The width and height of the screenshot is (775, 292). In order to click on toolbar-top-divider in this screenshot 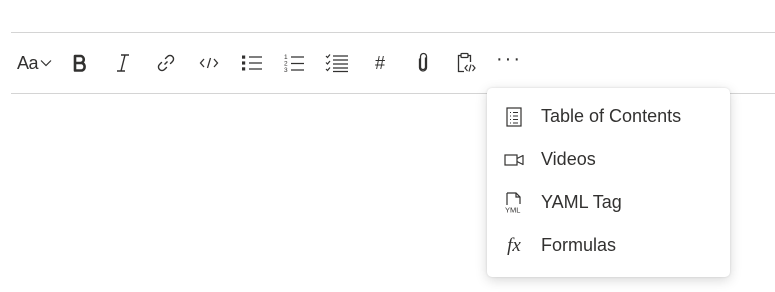, I will do `click(393, 32)`.